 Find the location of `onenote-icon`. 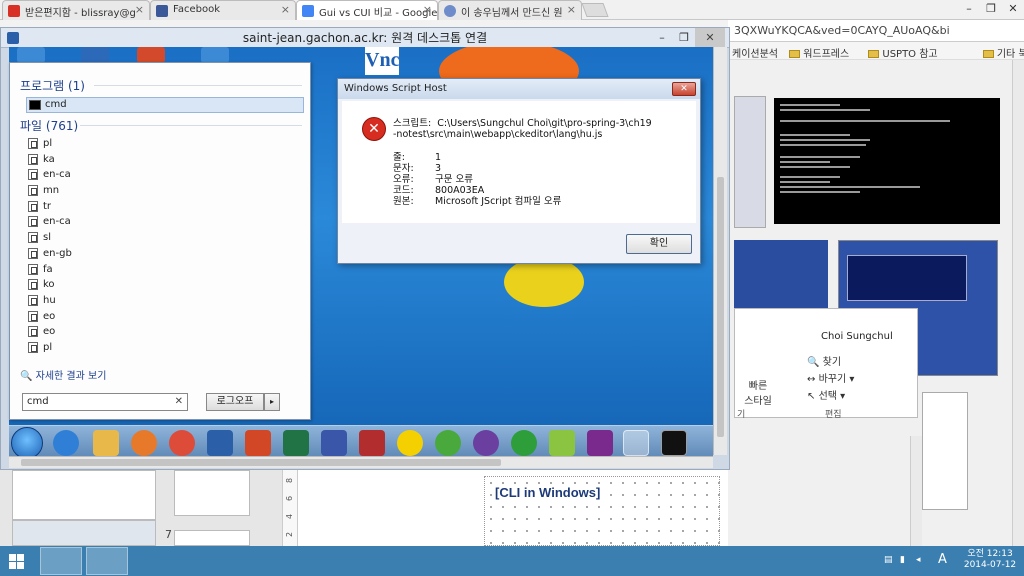

onenote-icon is located at coordinates (600, 443).